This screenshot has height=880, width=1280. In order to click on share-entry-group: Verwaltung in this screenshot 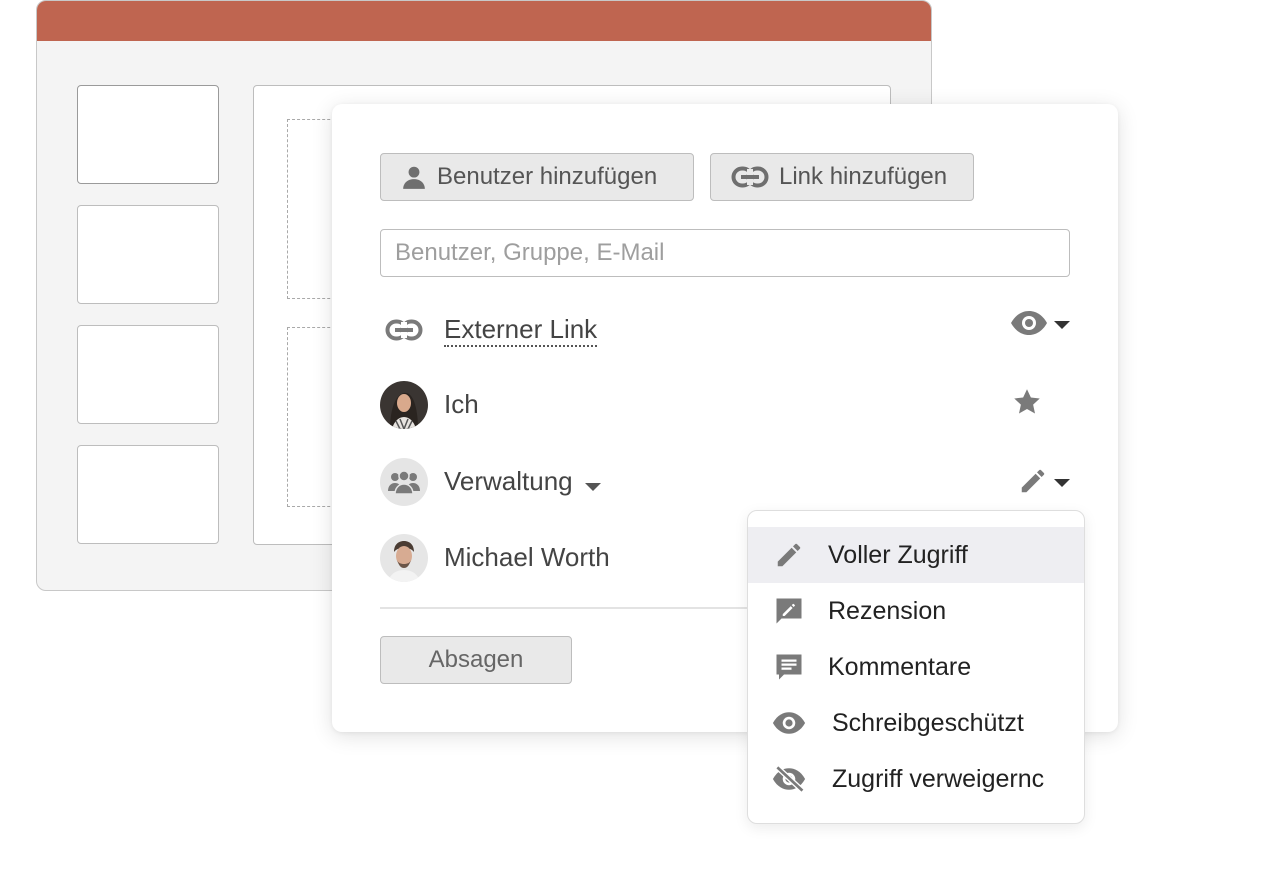, I will do `click(725, 482)`.